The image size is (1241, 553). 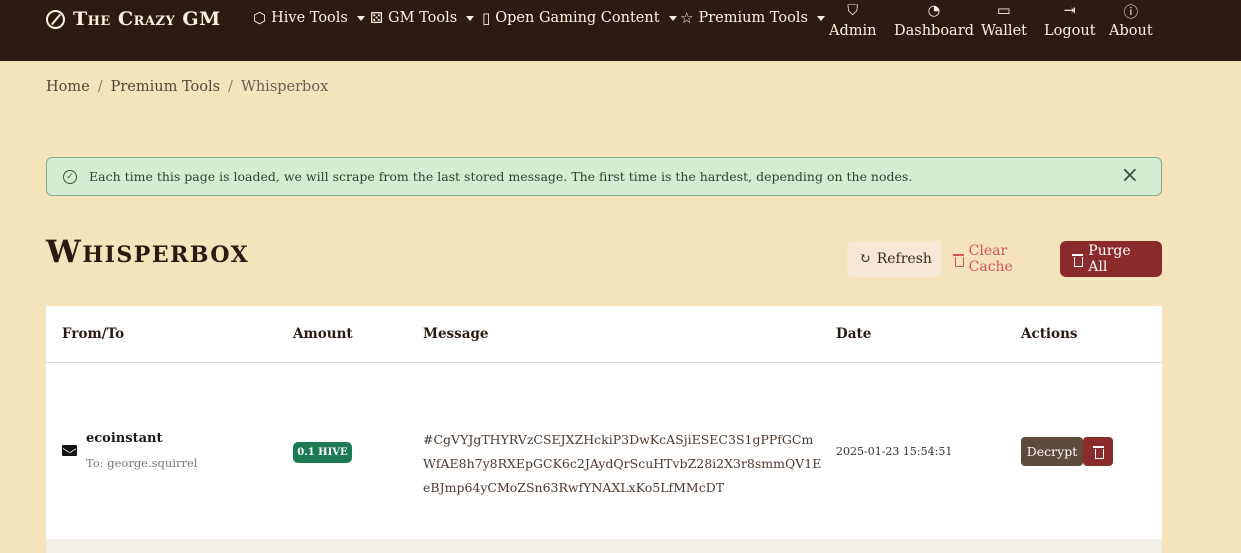 I want to click on clear-cache-label: Clear Cache, so click(x=990, y=259).